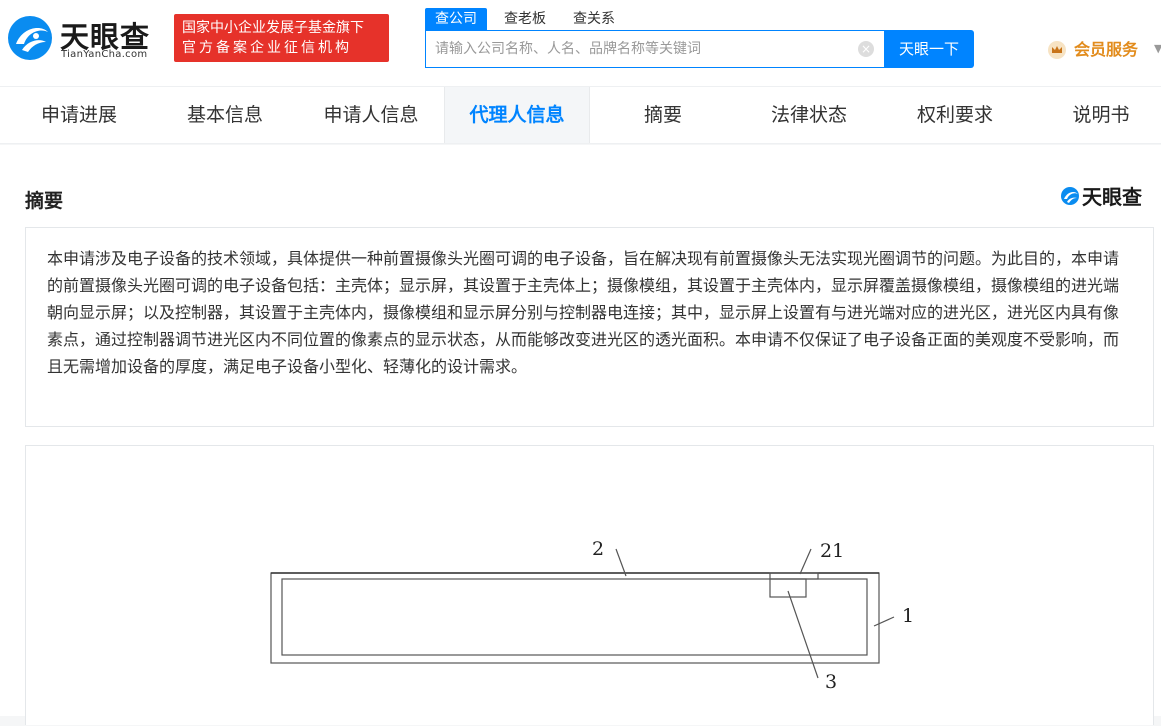 Image resolution: width=1161 pixels, height=726 pixels. What do you see at coordinates (44, 201) in the screenshot?
I see `section-title: 摘要` at bounding box center [44, 201].